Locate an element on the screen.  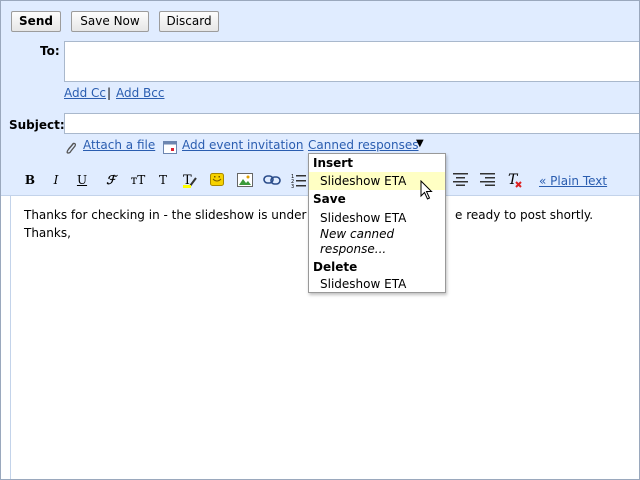
smiley-icon is located at coordinates (217, 181).